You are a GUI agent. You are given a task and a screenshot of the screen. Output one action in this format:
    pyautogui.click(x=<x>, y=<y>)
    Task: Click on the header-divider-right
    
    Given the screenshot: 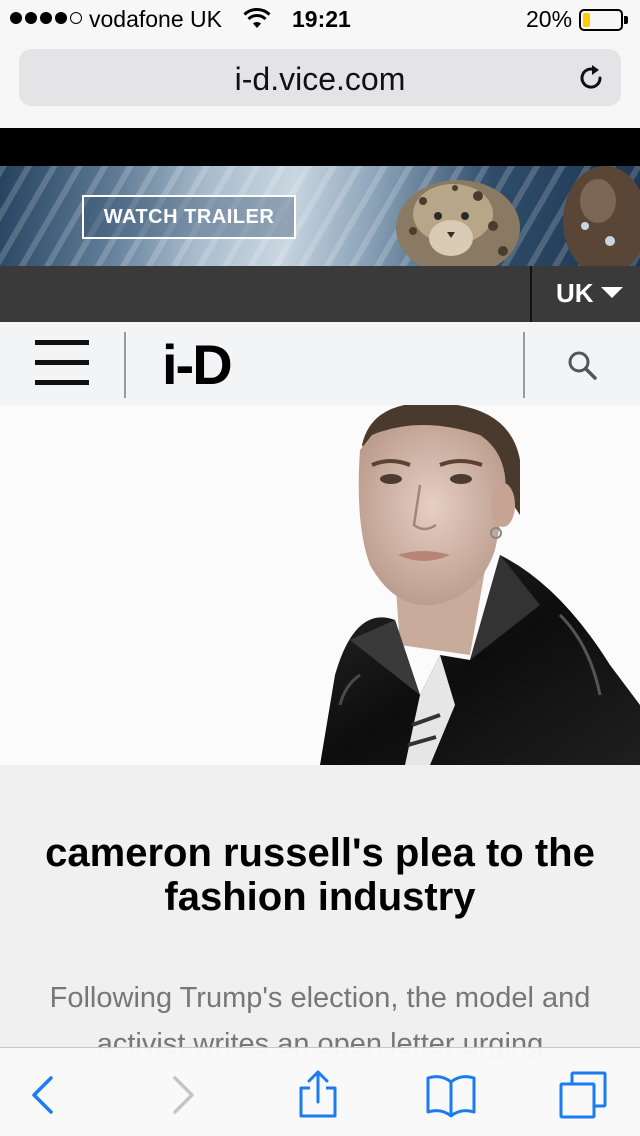 What is the action you would take?
    pyautogui.click(x=524, y=365)
    